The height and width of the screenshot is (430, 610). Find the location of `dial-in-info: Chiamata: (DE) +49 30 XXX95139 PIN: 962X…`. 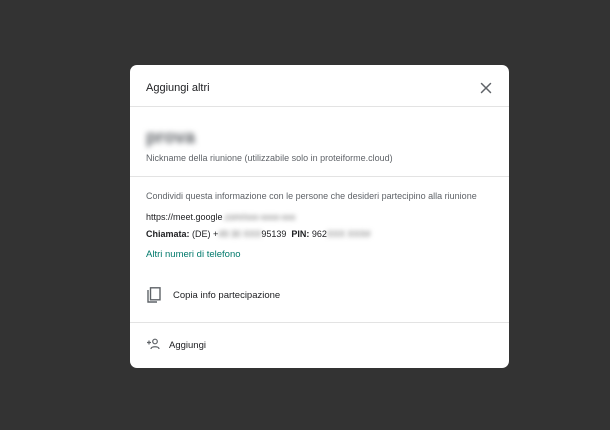

dial-in-info: Chiamata: (DE) +49 30 XXX95139 PIN: 962X… is located at coordinates (258, 234).